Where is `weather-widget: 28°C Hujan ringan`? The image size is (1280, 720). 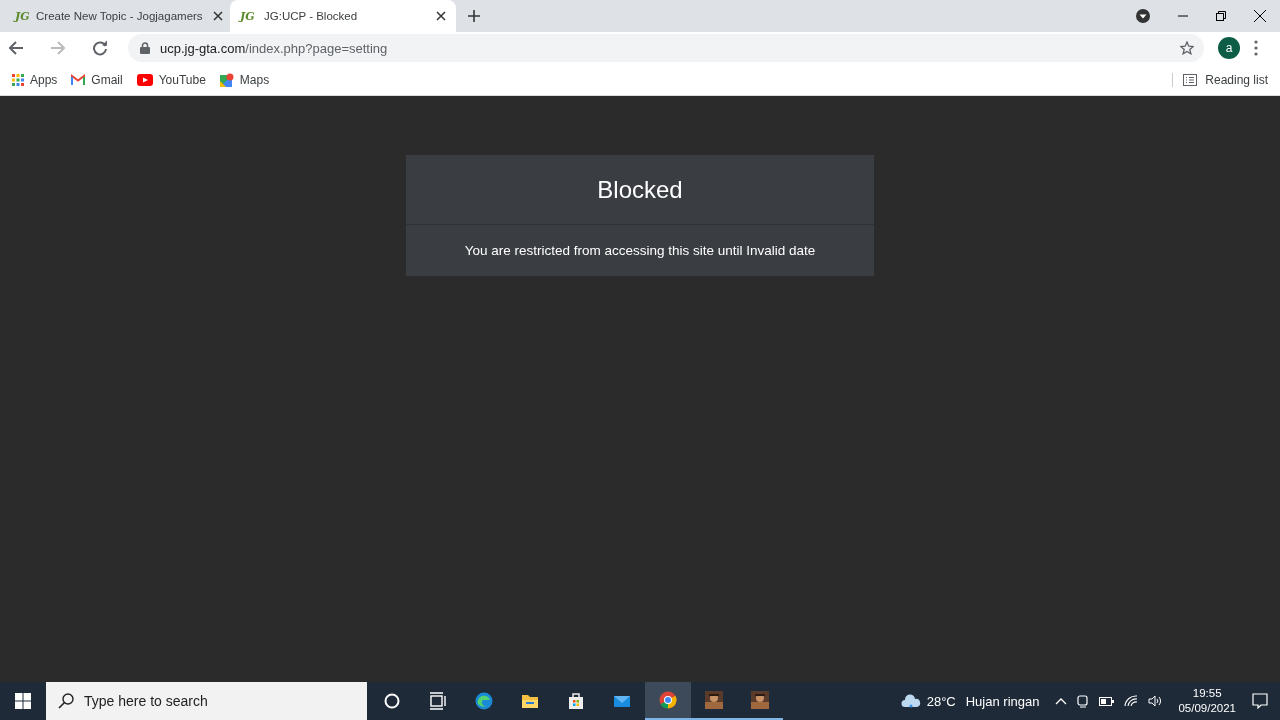 weather-widget: 28°C Hujan ringan is located at coordinates (970, 701).